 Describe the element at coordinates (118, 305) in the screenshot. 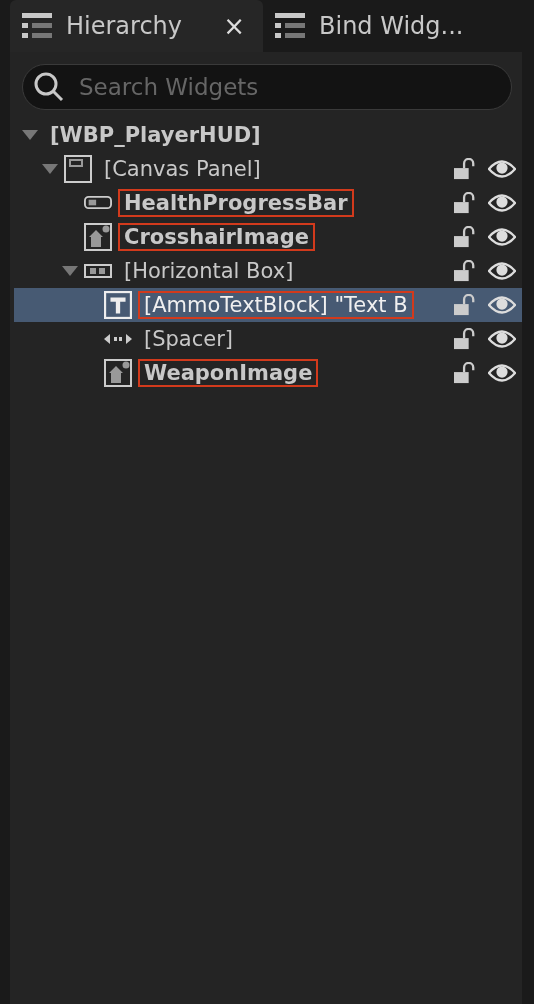

I see `text-icon` at that location.